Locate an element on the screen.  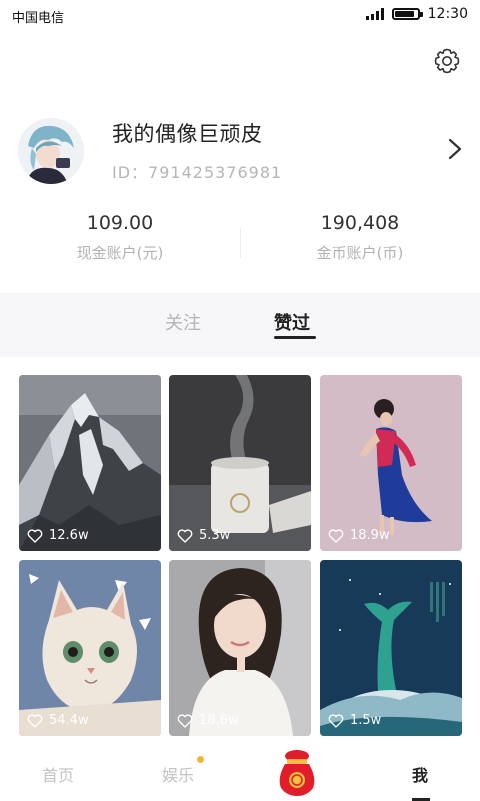
tab-active-indicator is located at coordinates (295, 337).